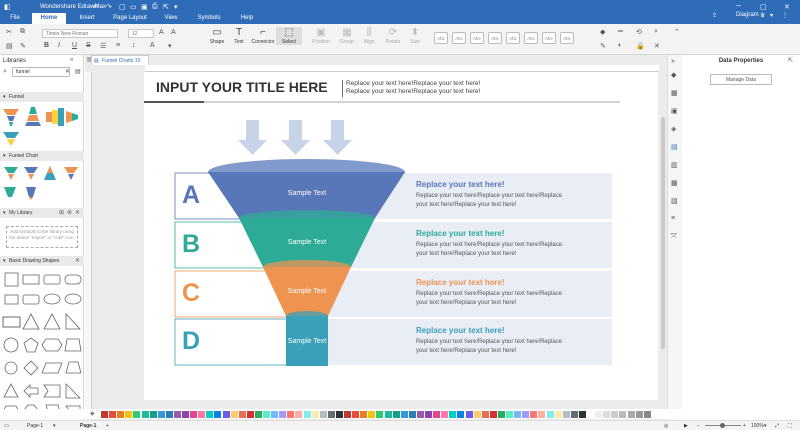  What do you see at coordinates (741, 79) in the screenshot?
I see `manage-data-button: Manage Data` at bounding box center [741, 79].